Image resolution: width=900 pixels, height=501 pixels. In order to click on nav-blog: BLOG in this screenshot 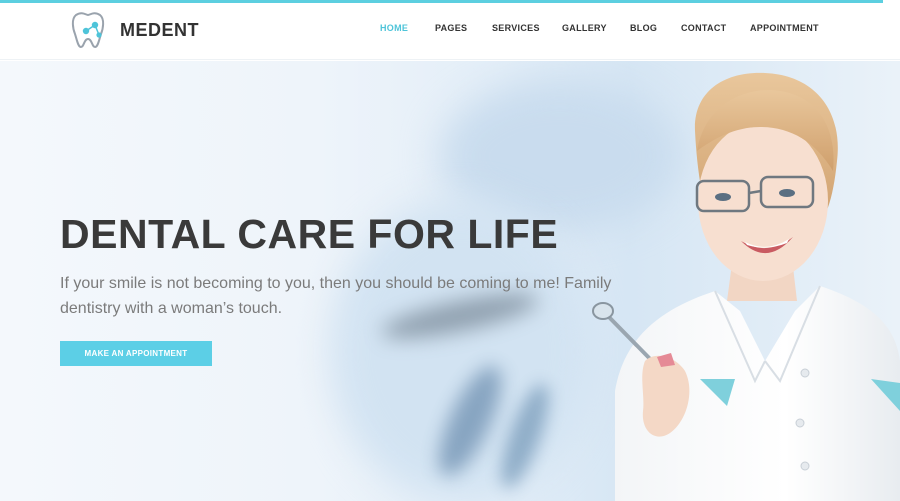, I will do `click(643, 28)`.